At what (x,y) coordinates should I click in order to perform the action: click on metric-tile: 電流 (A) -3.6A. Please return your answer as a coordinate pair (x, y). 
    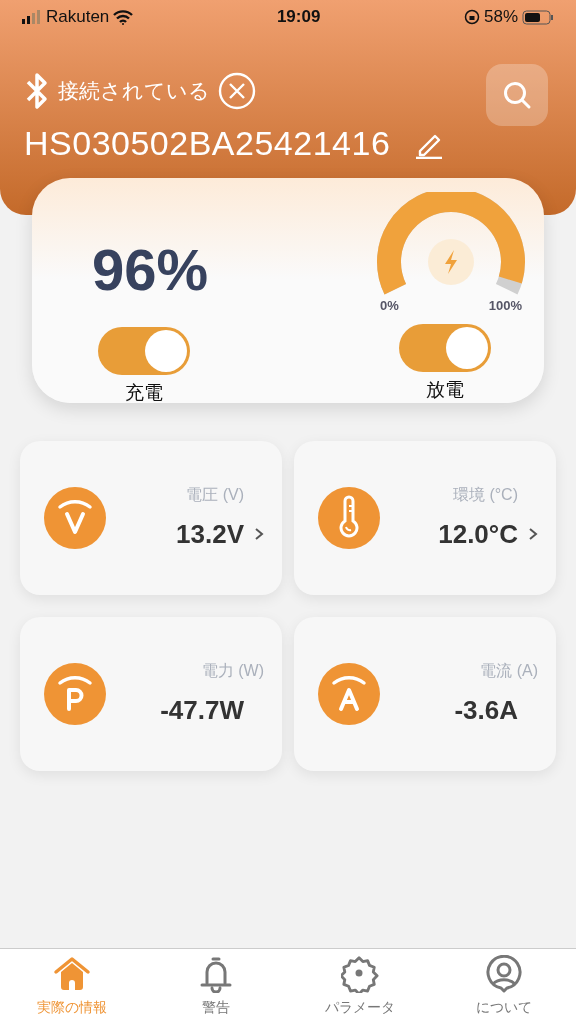
    Looking at the image, I should click on (425, 694).